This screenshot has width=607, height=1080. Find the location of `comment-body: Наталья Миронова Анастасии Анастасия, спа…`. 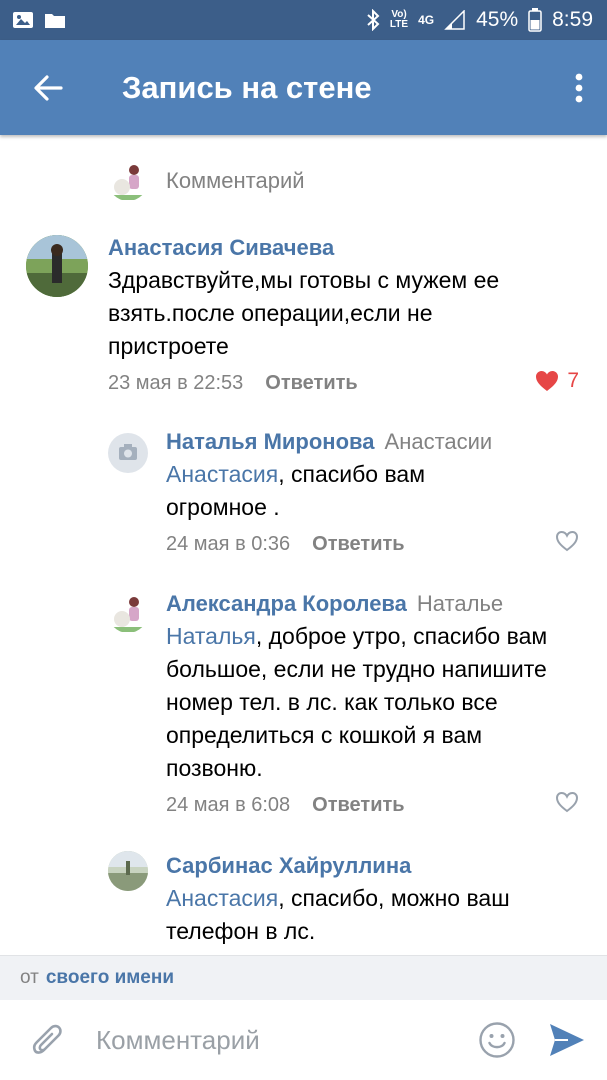

comment-body: Наталья Миронова Анастасии Анастасия, спа… is located at coordinates (372, 494).